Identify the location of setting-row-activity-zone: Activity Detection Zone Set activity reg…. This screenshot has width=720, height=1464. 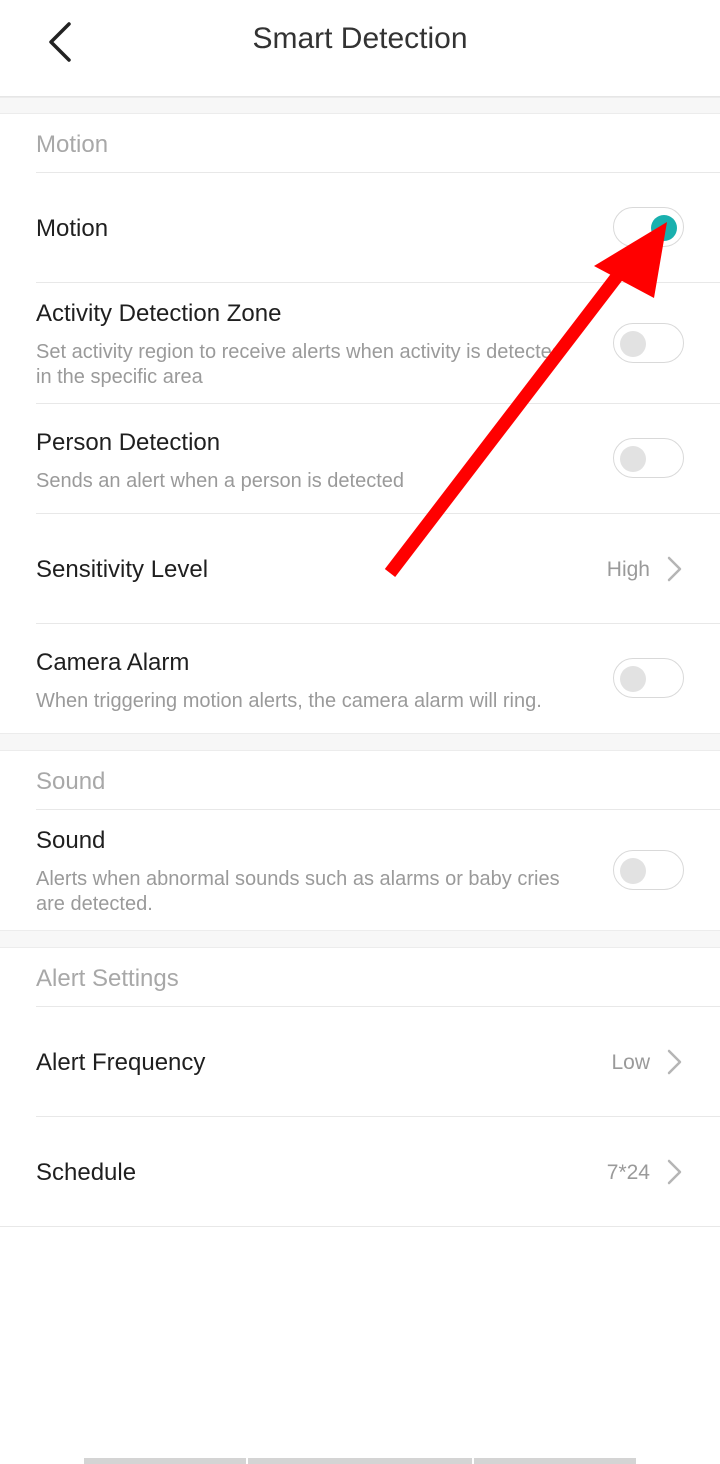
(360, 343).